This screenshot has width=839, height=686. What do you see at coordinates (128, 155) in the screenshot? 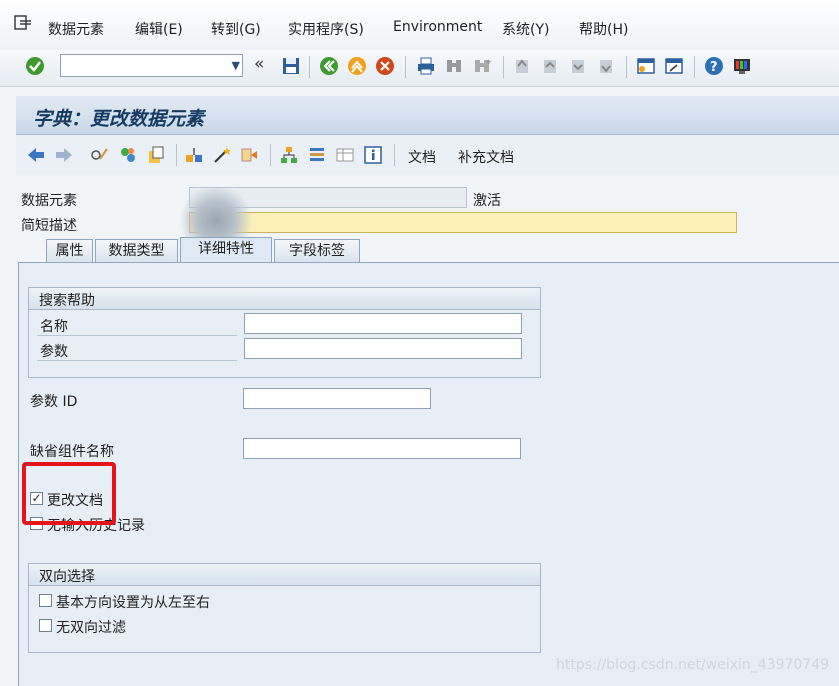
I see `check-icon` at bounding box center [128, 155].